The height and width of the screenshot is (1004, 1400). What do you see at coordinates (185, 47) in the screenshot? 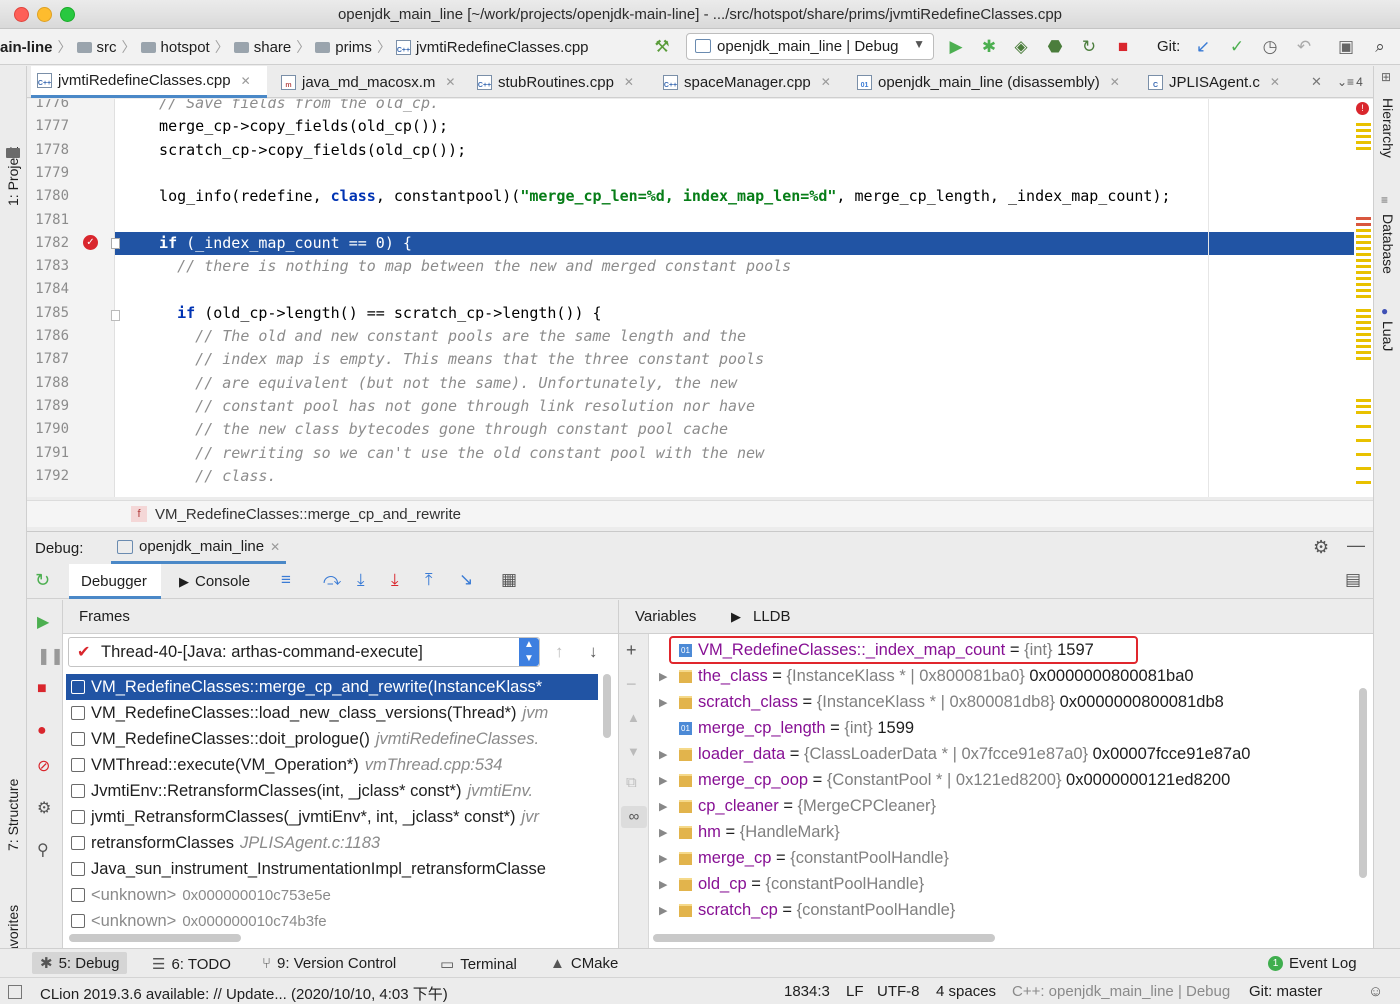
I see `breadcrumb-hotspot: hotspot` at bounding box center [185, 47].